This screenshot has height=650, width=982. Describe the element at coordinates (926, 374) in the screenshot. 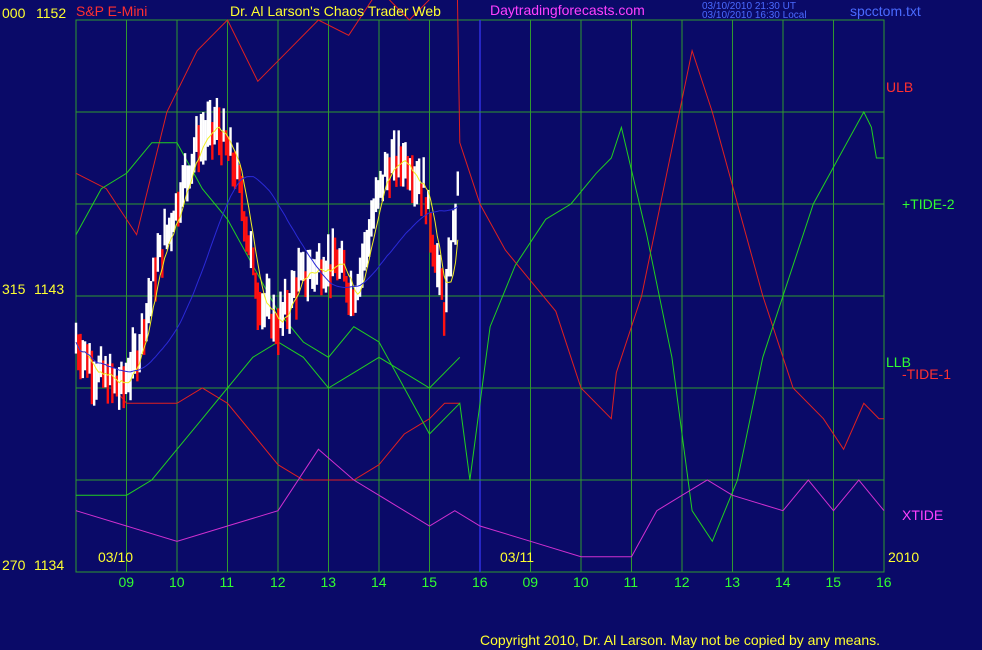

I see `label-tide1: -TIDE-1` at that location.